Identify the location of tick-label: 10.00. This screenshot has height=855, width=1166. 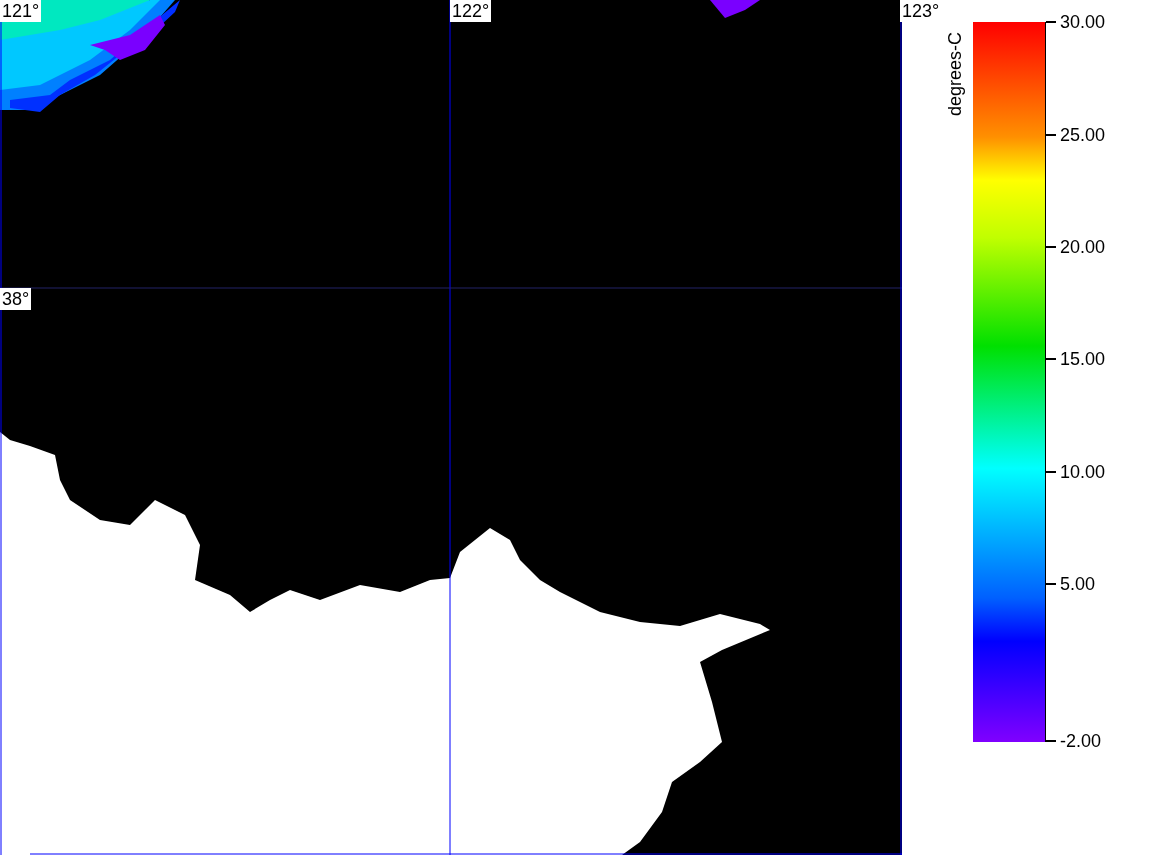
(1083, 472).